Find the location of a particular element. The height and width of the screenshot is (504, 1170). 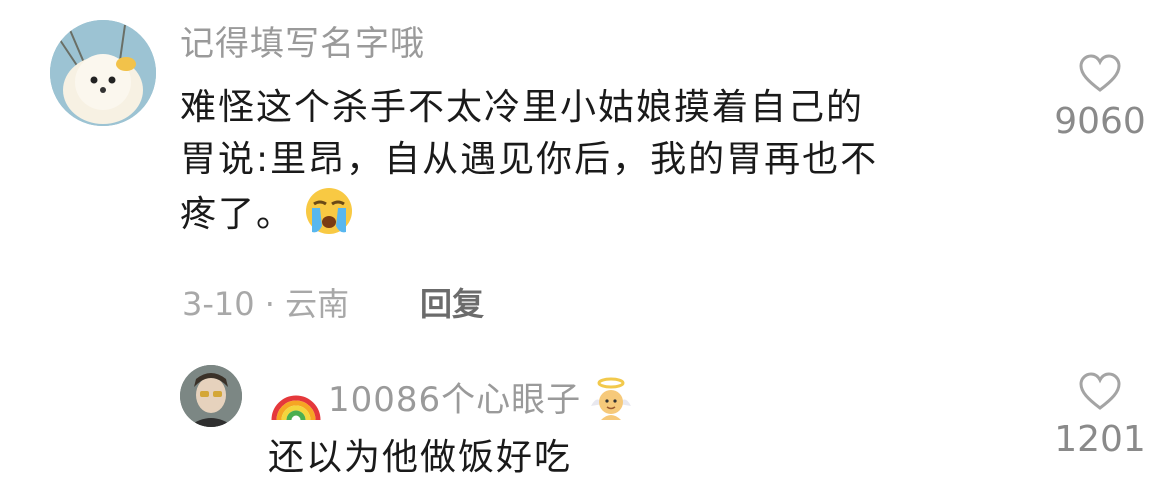

dog-avatar-icon is located at coordinates (103, 73).